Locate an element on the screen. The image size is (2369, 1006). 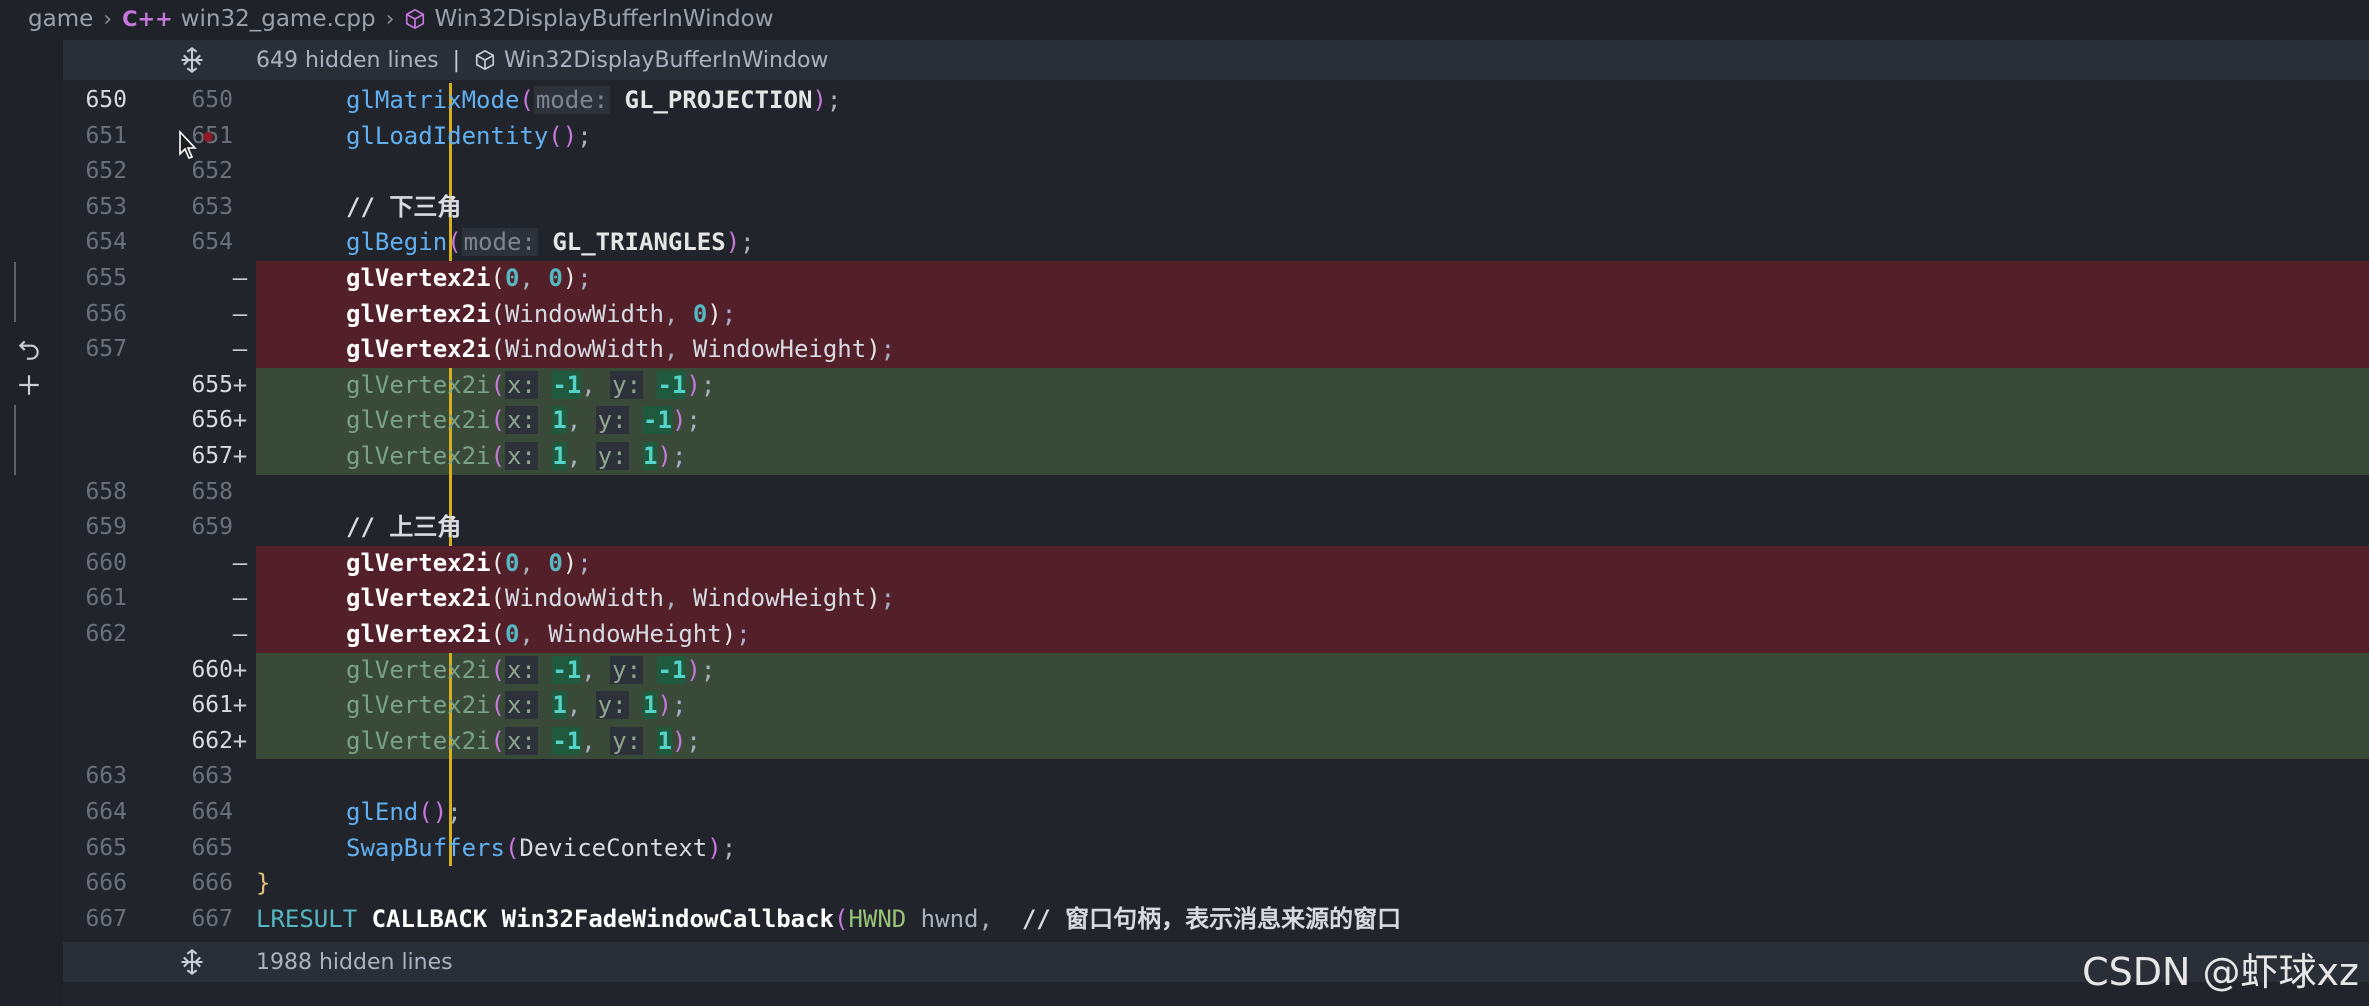
diff-line-added: 662 + glVertex2i(x: -1, y: 1); is located at coordinates (1216, 741).